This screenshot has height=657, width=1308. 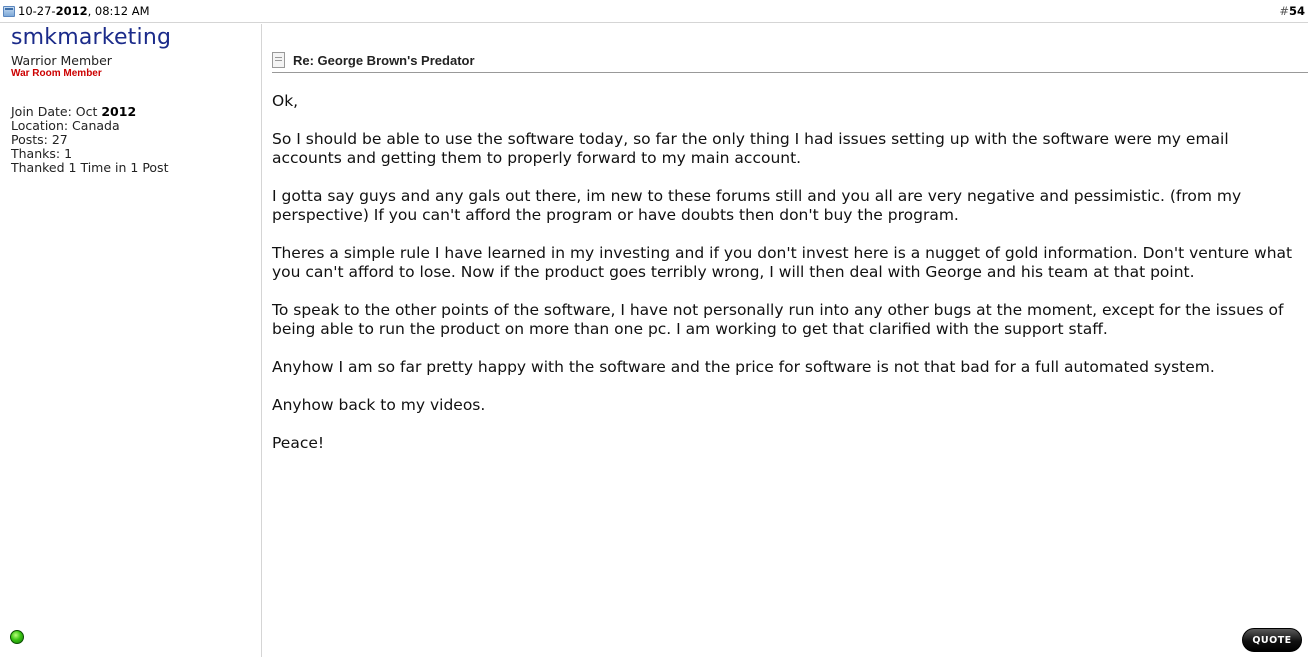 What do you see at coordinates (17, 637) in the screenshot?
I see `online-status-icon` at bounding box center [17, 637].